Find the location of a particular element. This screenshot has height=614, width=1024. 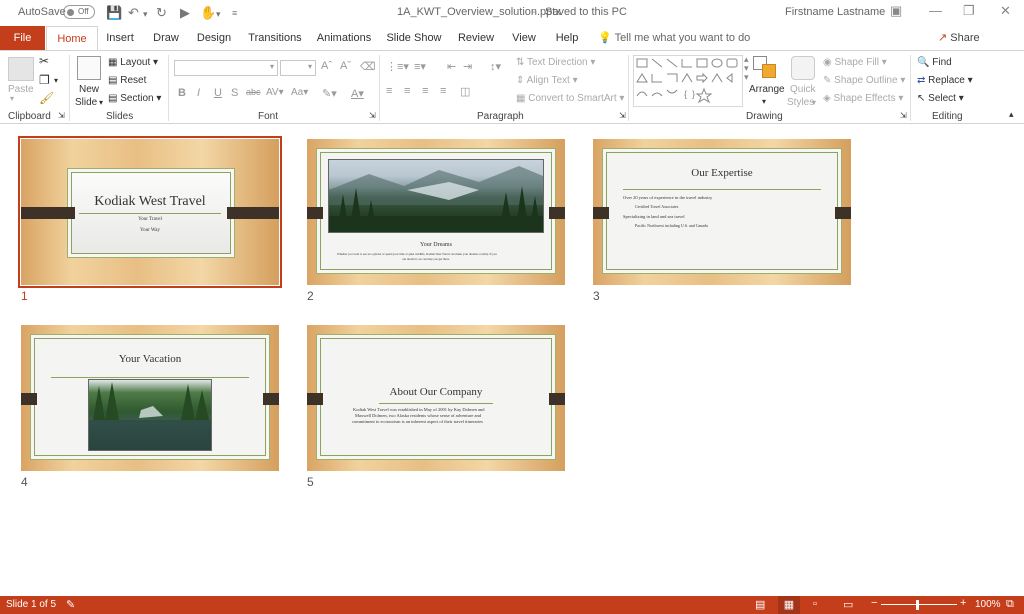

decrease-indent-icon: ⇤ is located at coordinates (451, 66).